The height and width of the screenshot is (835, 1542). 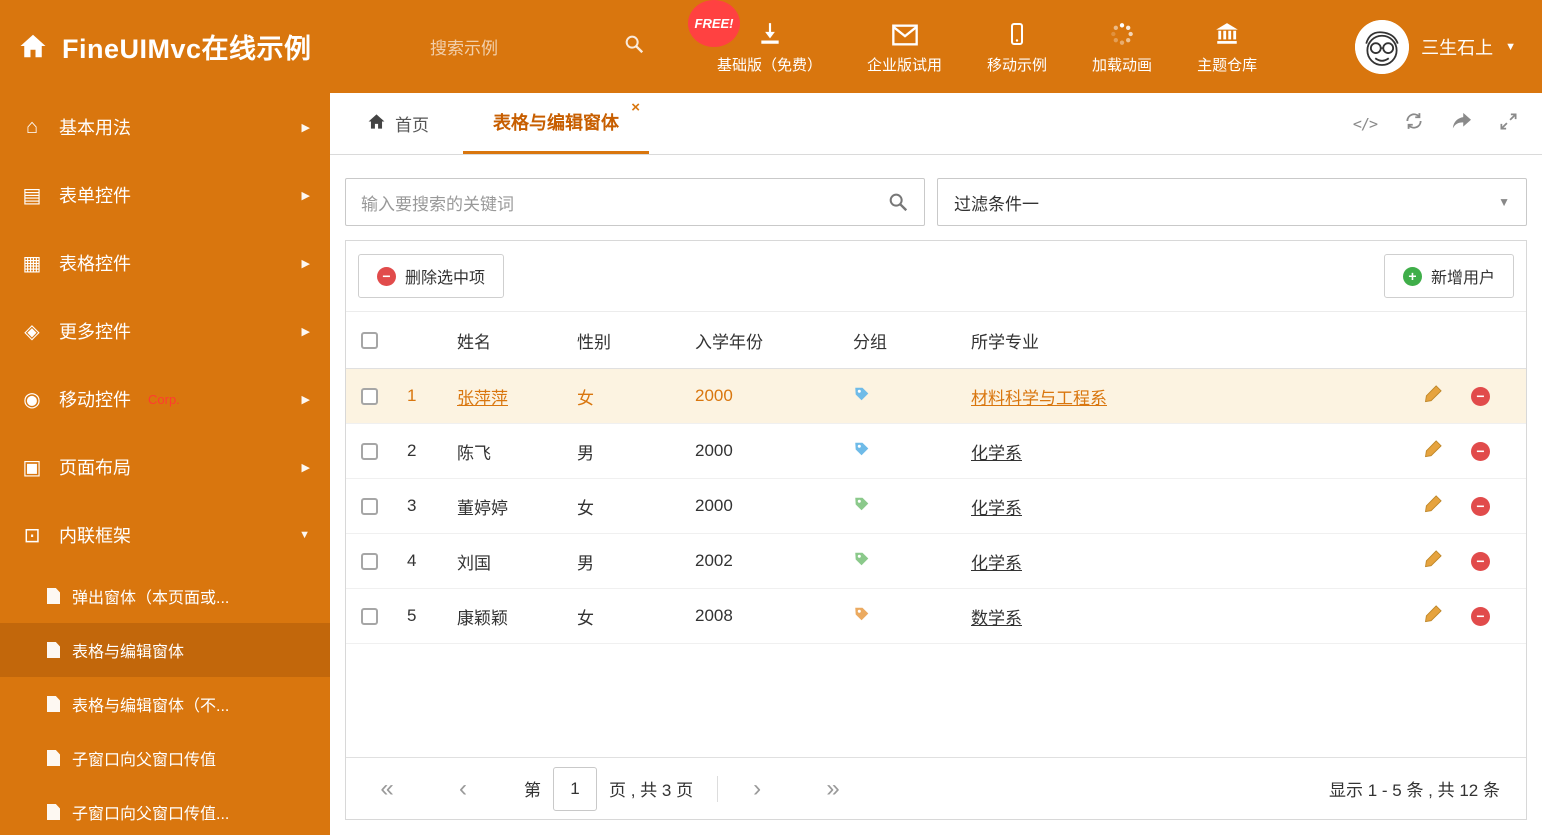 I want to click on table-header-row: 姓名 性别 入学年份 分组 所学专业, so click(x=936, y=340).